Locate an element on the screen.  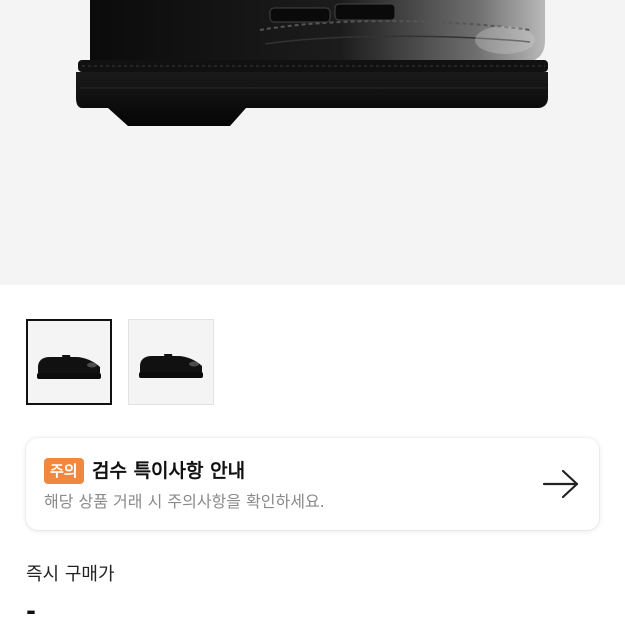
inspection-notice-card: 주의 검수 특이사항 안내 해당 상품 거래 시 주의사항을 확인하세요. is located at coordinates (312, 484).